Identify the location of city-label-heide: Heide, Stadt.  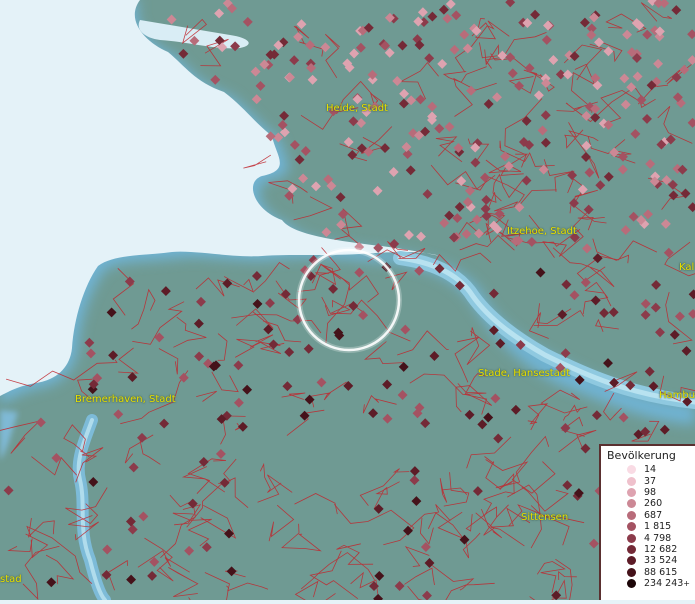
(357, 108).